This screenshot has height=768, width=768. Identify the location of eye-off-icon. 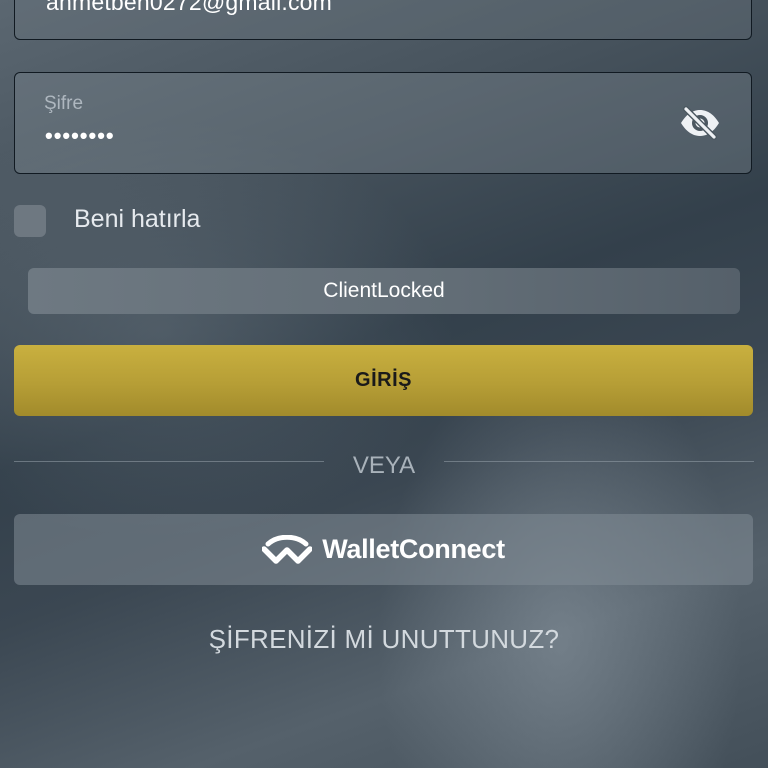
(700, 123).